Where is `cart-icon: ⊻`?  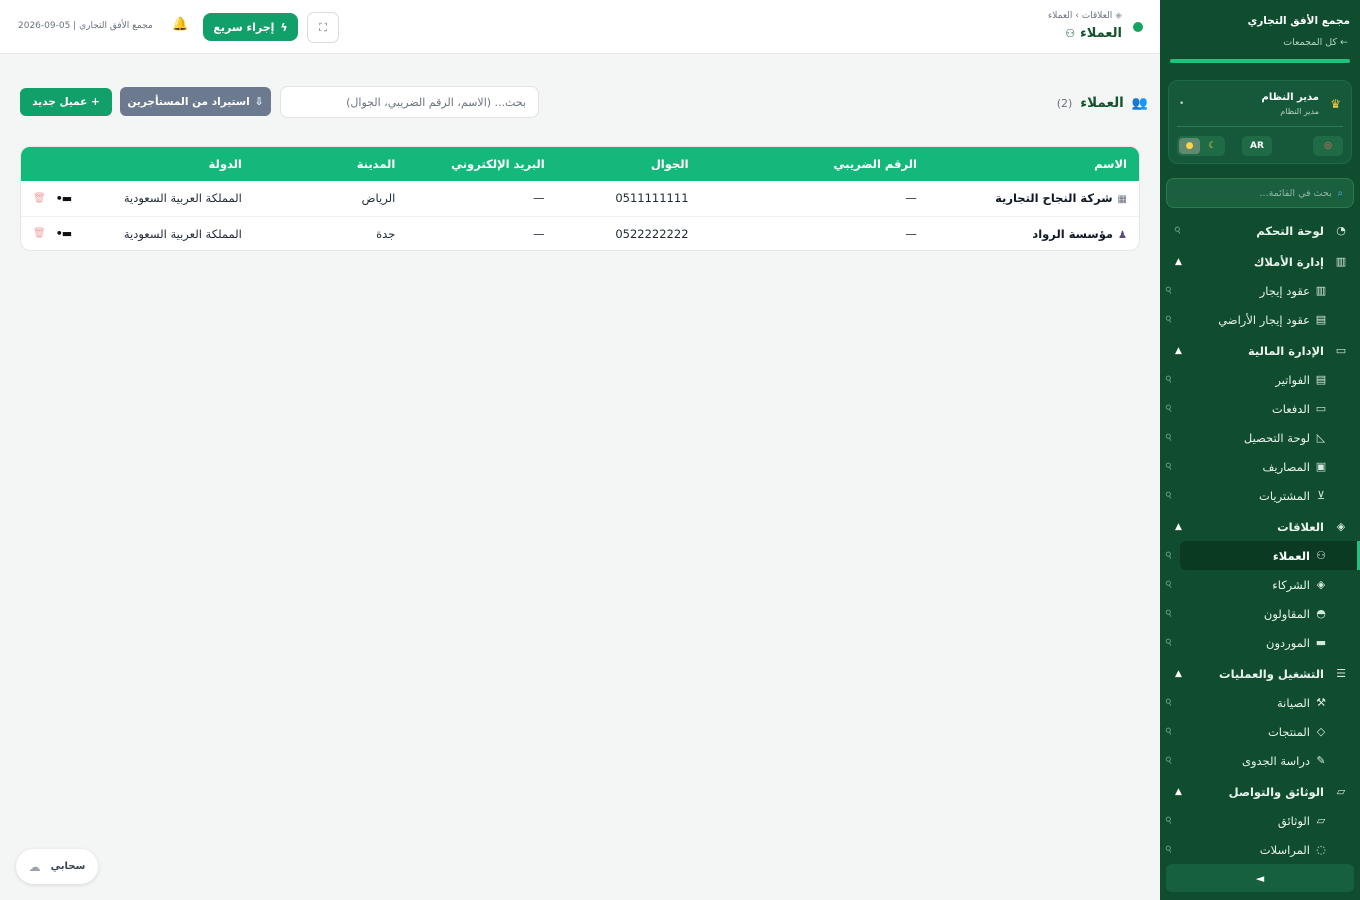
cart-icon: ⊻ is located at coordinates (1321, 495).